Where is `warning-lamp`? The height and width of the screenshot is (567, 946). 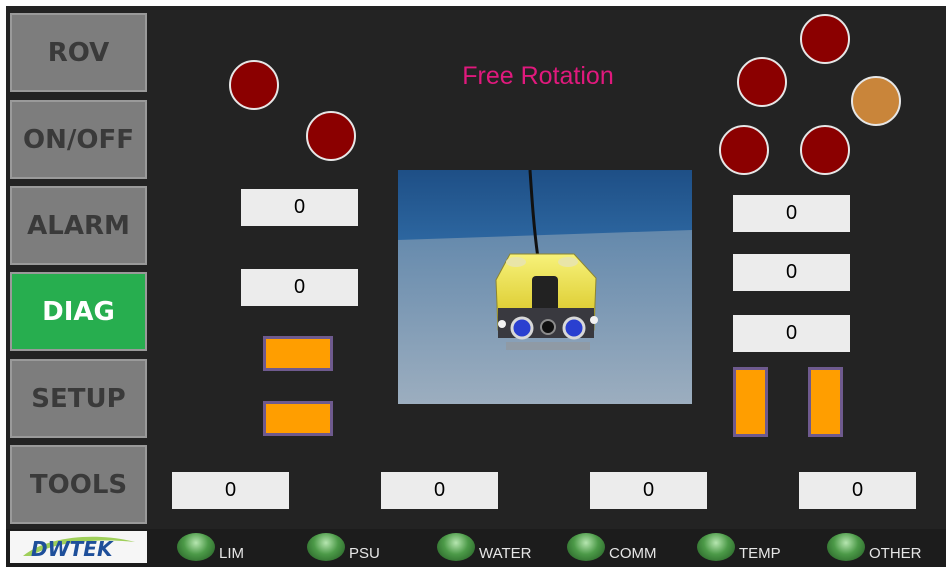
warning-lamp is located at coordinates (876, 101).